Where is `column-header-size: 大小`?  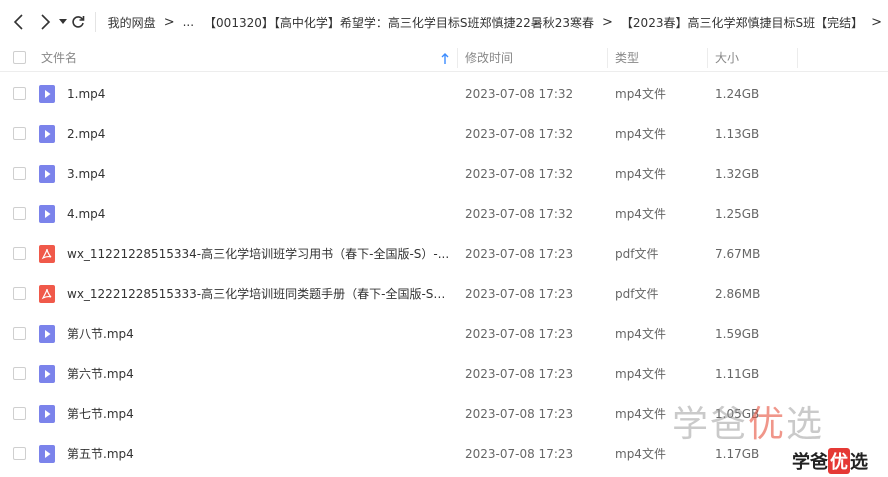 column-header-size: 大小 is located at coordinates (727, 58).